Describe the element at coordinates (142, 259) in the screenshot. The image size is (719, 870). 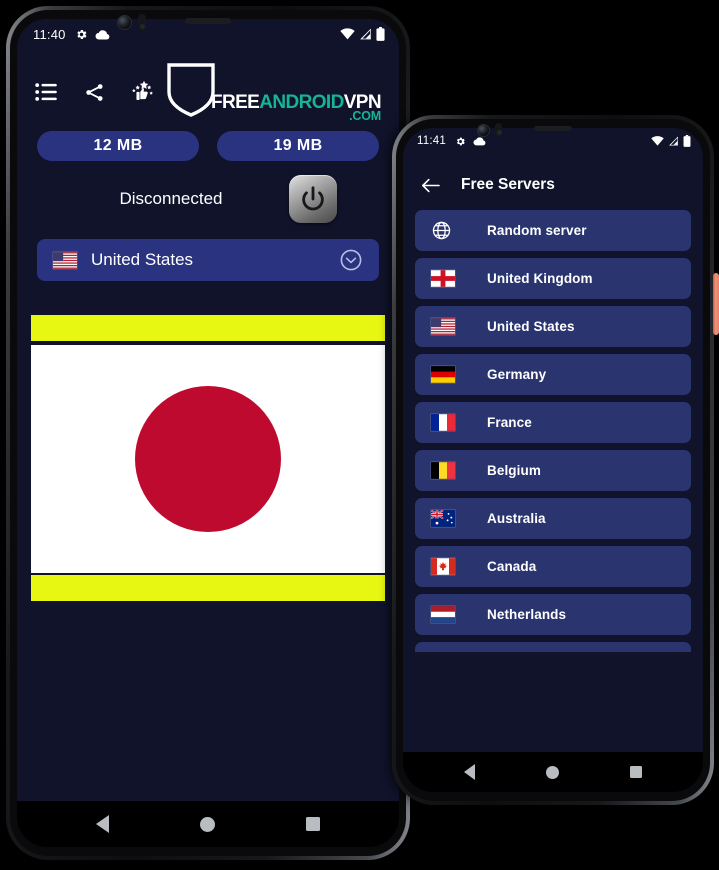
I see `selected-country-label: United States` at that location.